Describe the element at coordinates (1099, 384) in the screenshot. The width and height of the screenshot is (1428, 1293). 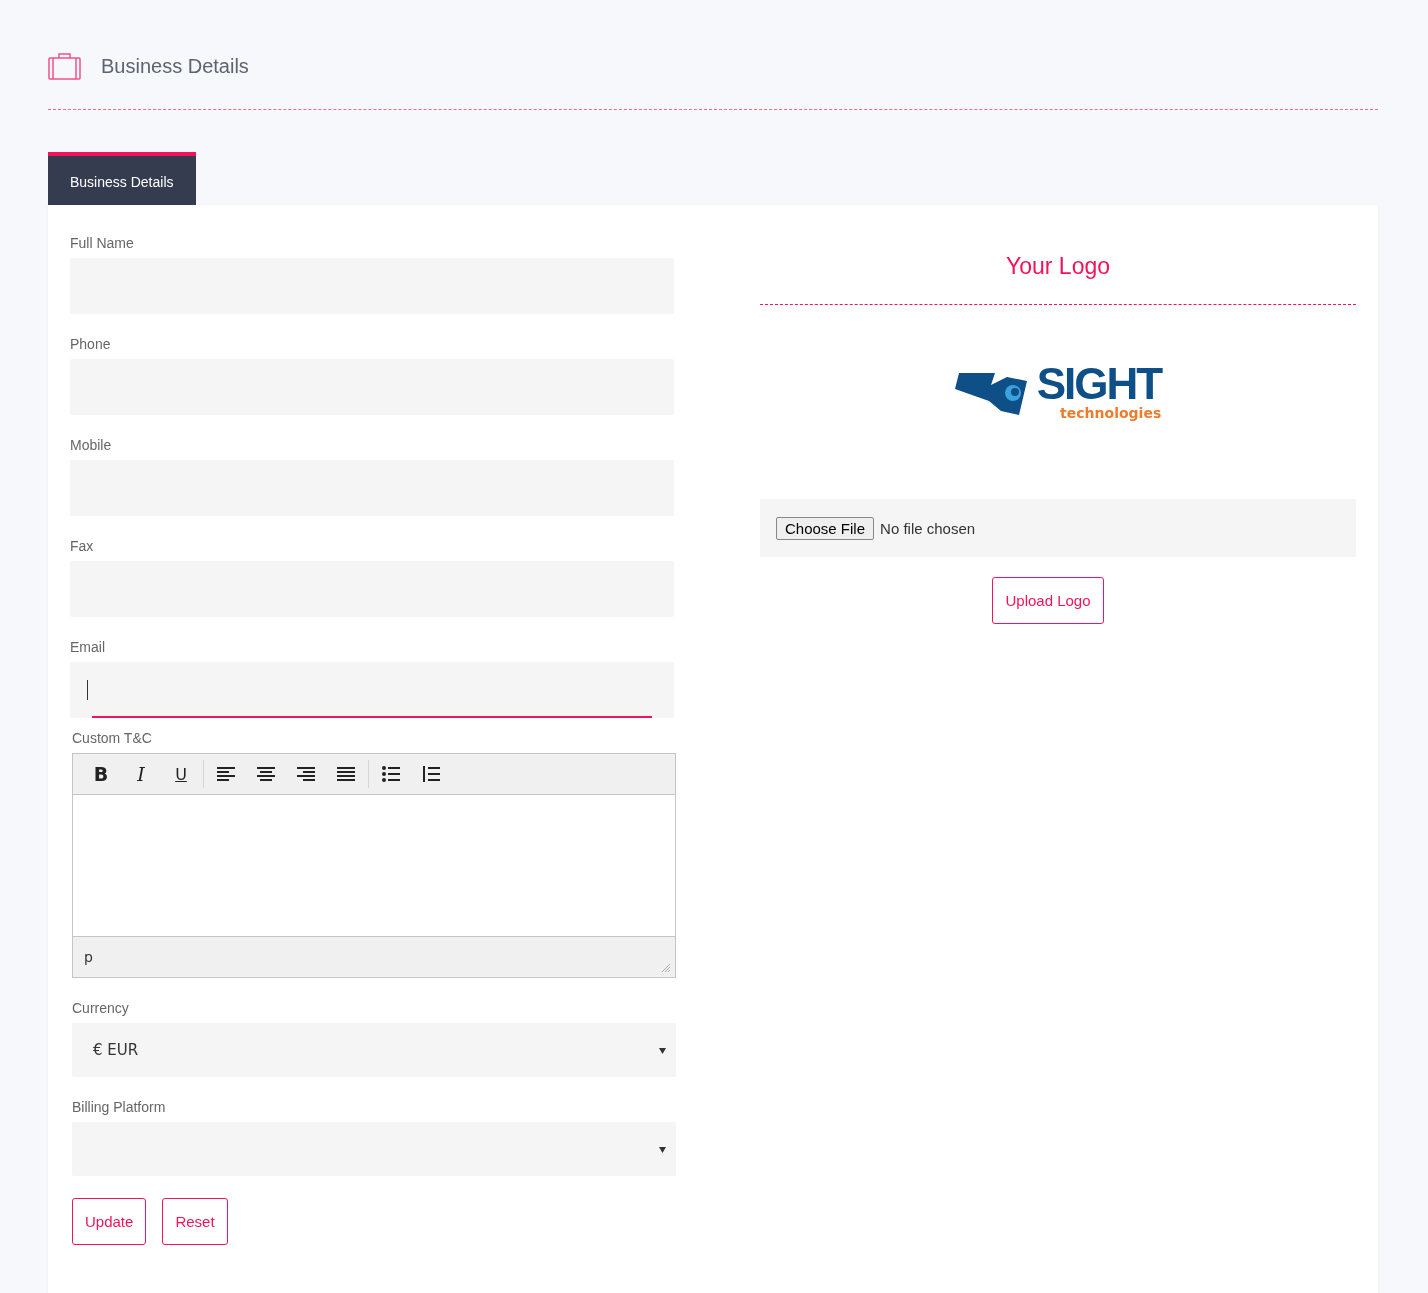
I see `logo-name: SIGHT` at that location.